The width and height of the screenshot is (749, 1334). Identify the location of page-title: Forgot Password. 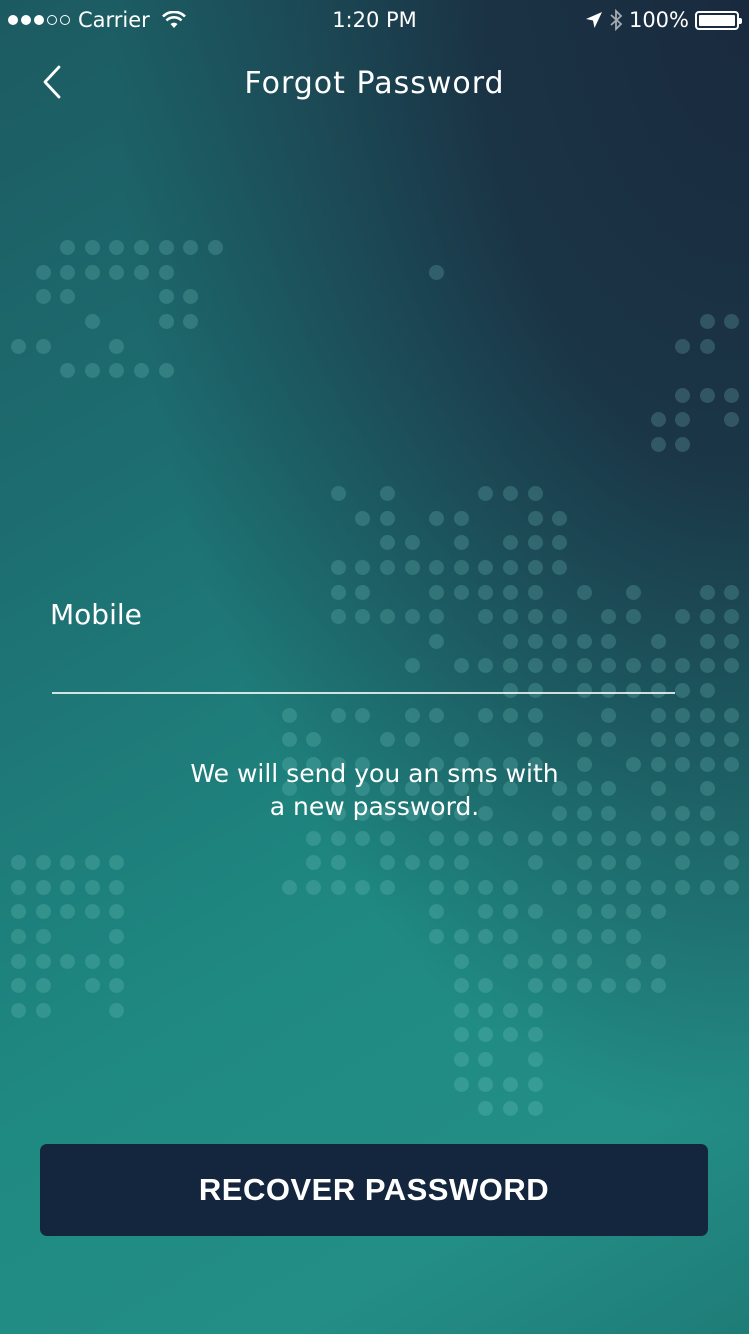
(374, 83).